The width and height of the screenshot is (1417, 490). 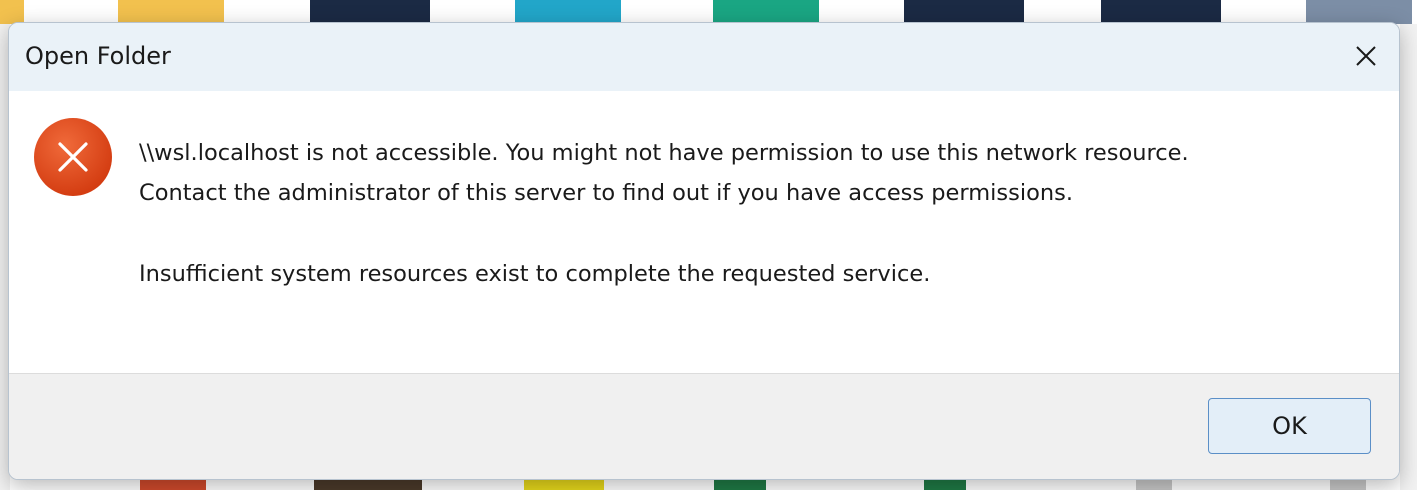 What do you see at coordinates (73, 157) in the screenshot?
I see `error-icon` at bounding box center [73, 157].